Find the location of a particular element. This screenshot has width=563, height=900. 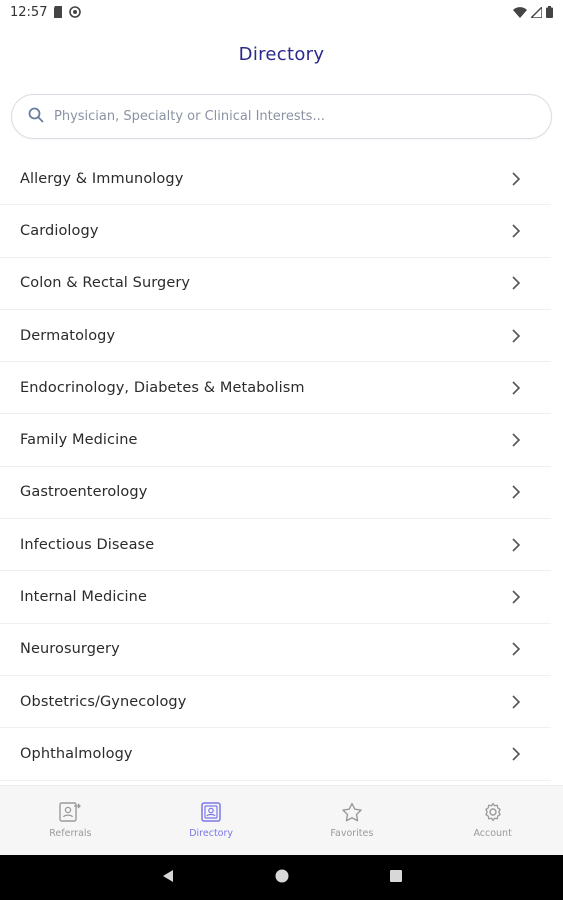

tab-account: Account is located at coordinates (492, 820).